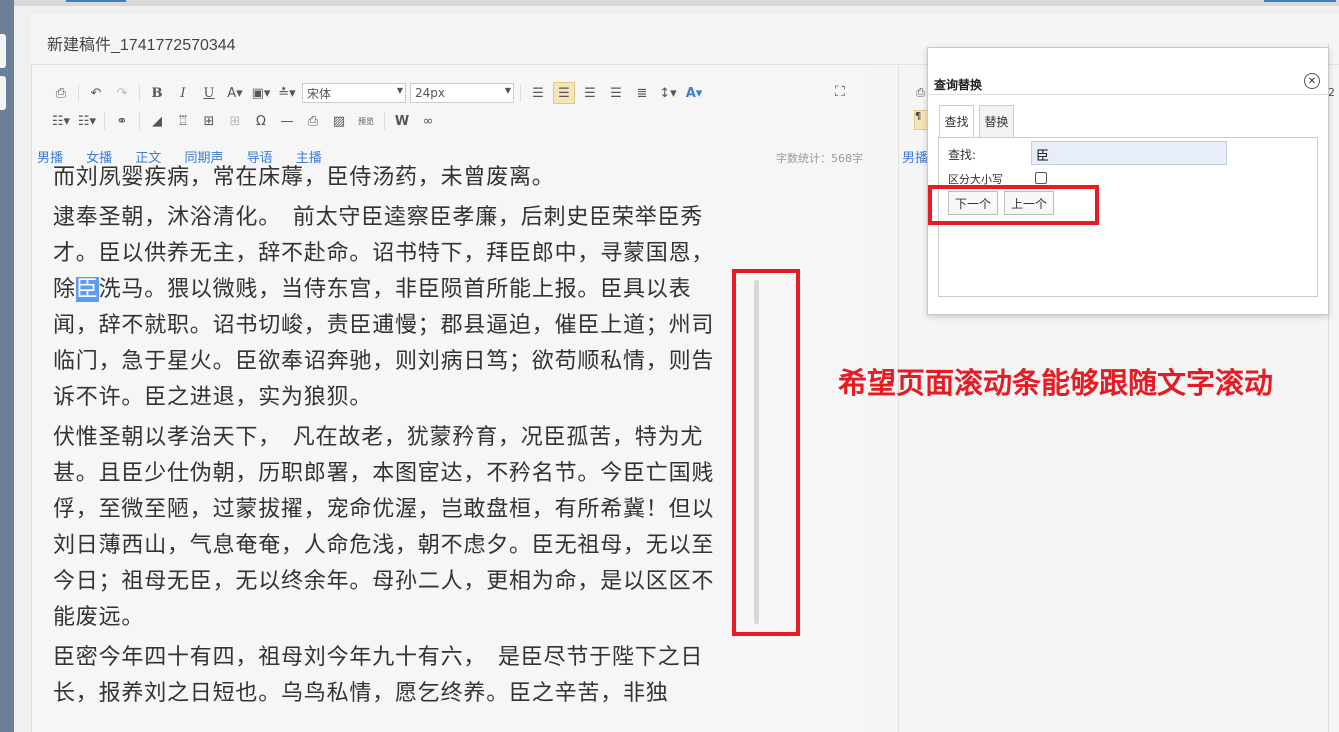 This screenshot has height=732, width=1339. I want to click on align-left-icon: ☰, so click(538, 93).